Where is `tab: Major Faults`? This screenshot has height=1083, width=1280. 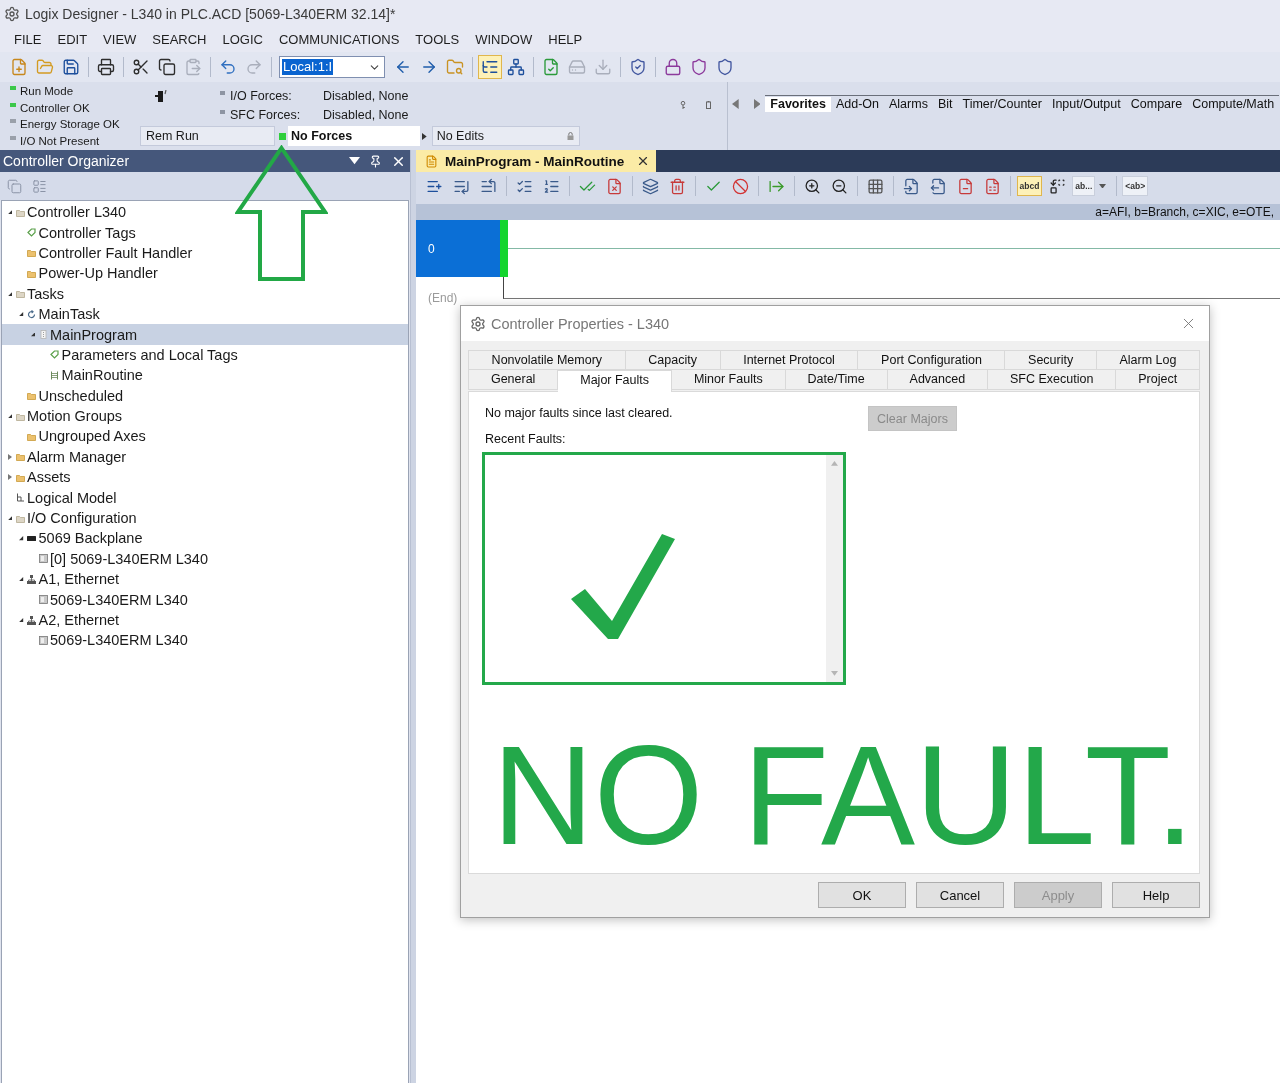
tab: Major Faults is located at coordinates (615, 381).